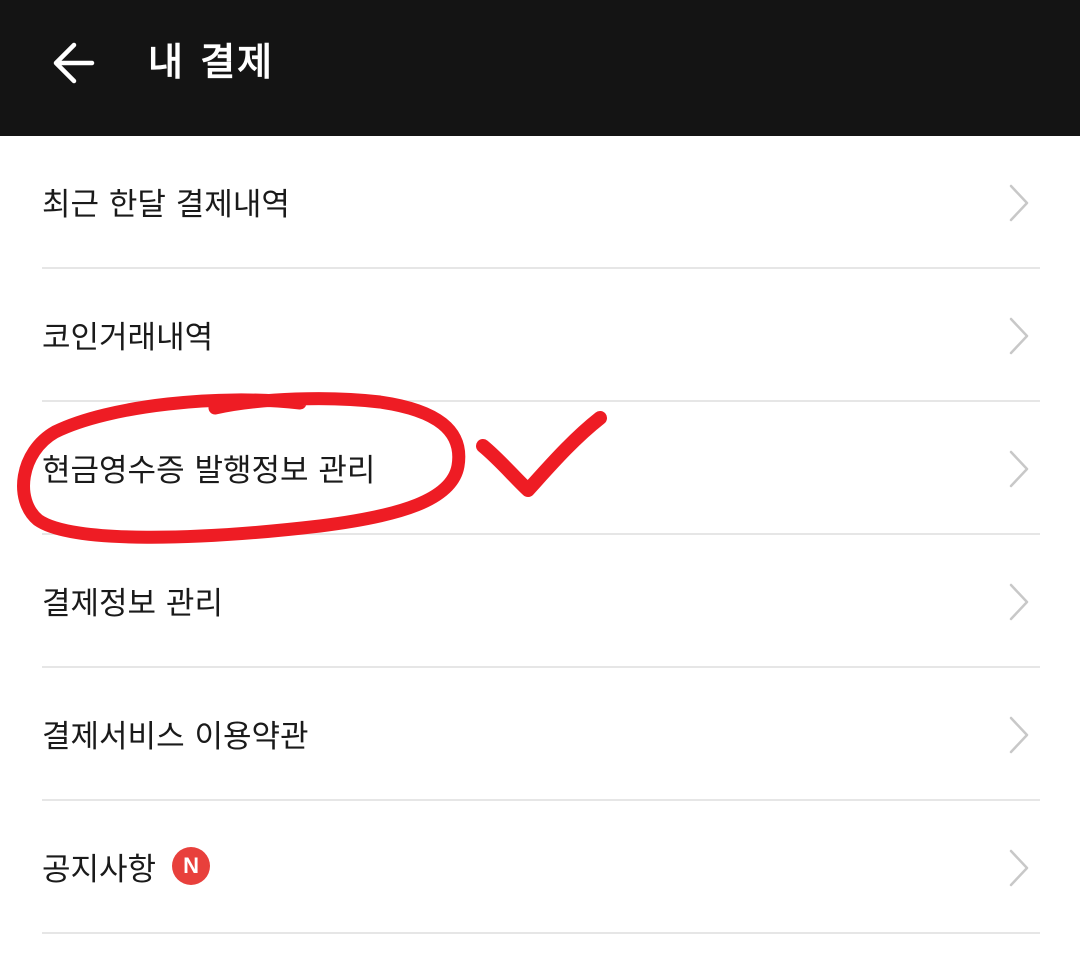 The image size is (1080, 972). Describe the element at coordinates (128, 337) in the screenshot. I see `menu-item-label: 코인거래내역` at that location.